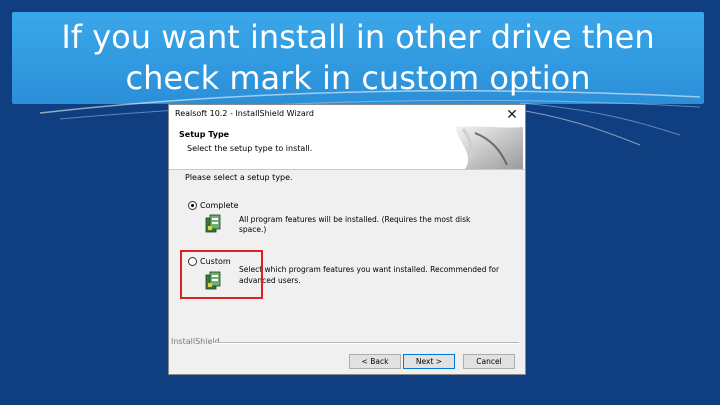  Describe the element at coordinates (347, 115) in the screenshot. I see `window-titlebar: Realsoft 10.2 - InstallShield Wizard ✕` at that location.